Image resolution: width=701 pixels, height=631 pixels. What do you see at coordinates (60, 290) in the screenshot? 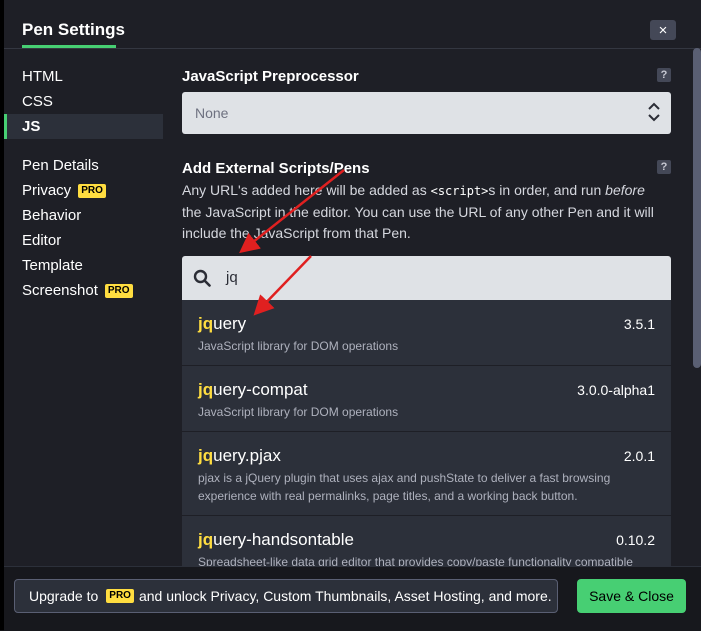
I see `sidebar-item-label: Screenshot` at bounding box center [60, 290].